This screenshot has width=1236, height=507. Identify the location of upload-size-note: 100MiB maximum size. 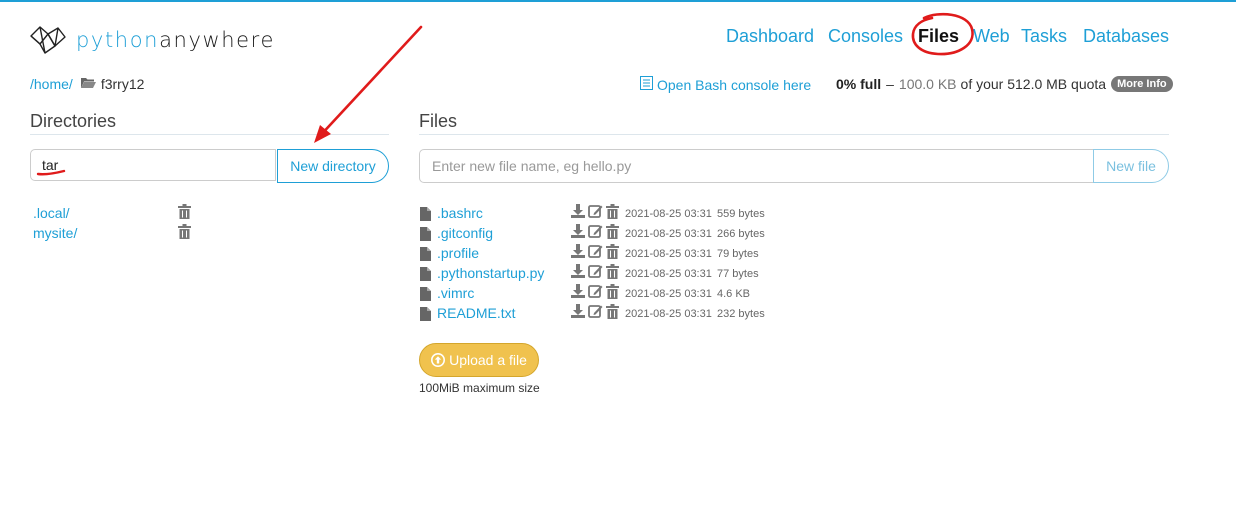
(479, 388).